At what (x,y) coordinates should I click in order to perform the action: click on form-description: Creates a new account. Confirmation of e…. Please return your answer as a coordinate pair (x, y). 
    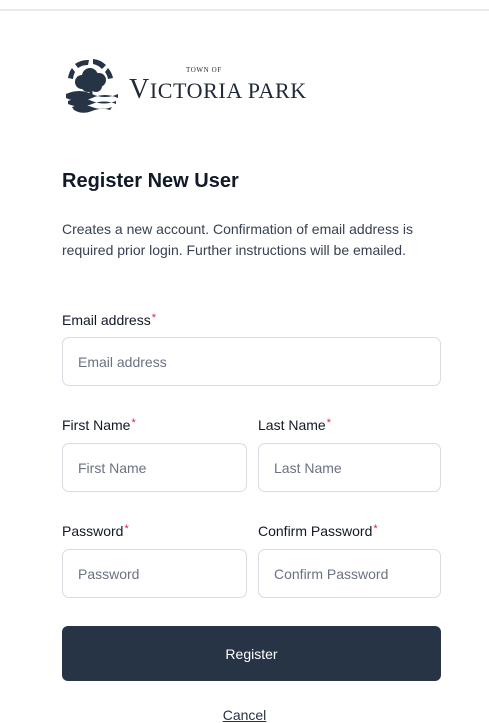
    Looking at the image, I should click on (237, 239).